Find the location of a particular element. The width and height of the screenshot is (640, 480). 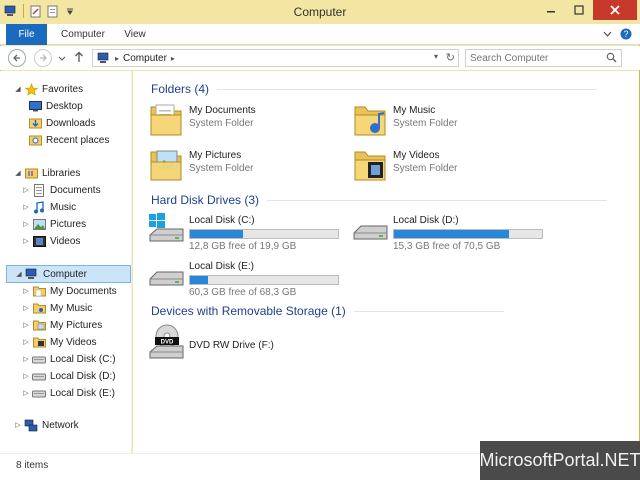

group-divider is located at coordinates (437, 200).